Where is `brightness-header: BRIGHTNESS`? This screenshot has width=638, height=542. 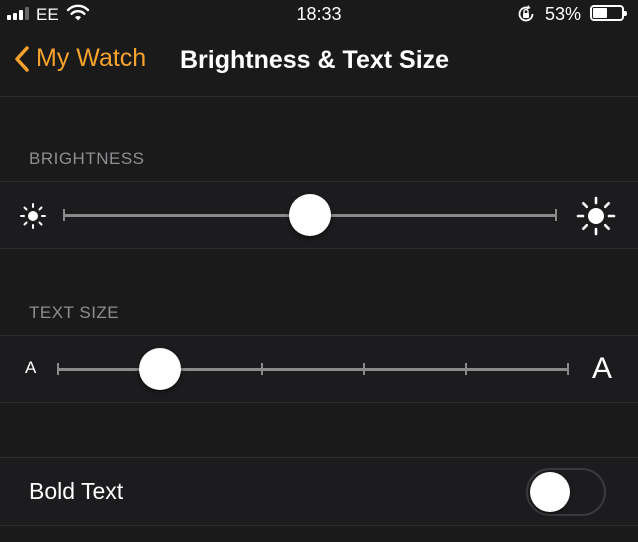
brightness-header: BRIGHTNESS is located at coordinates (87, 158).